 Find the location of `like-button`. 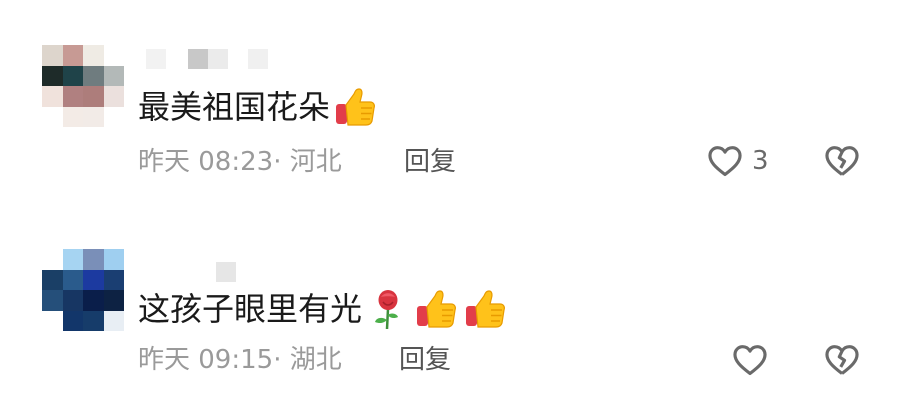

like-button is located at coordinates (754, 360).